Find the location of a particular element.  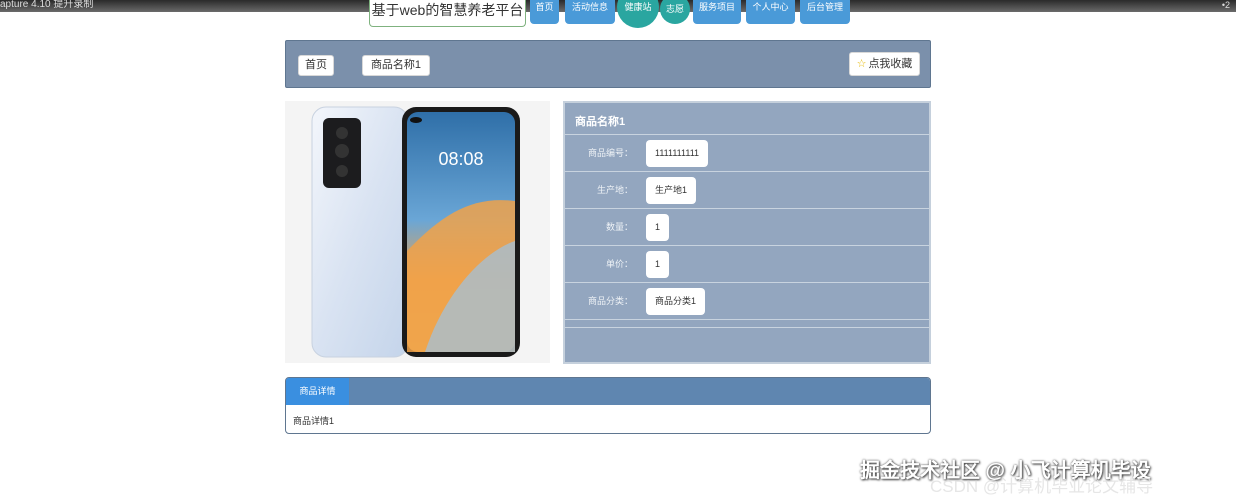

watermark-csdn: CSDN @计算机毕业论文辅导 is located at coordinates (1042, 486).